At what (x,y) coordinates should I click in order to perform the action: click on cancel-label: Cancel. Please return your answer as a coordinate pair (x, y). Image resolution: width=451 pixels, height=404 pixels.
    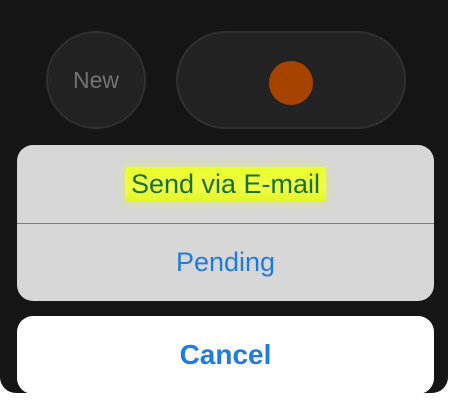
    Looking at the image, I should click on (225, 354).